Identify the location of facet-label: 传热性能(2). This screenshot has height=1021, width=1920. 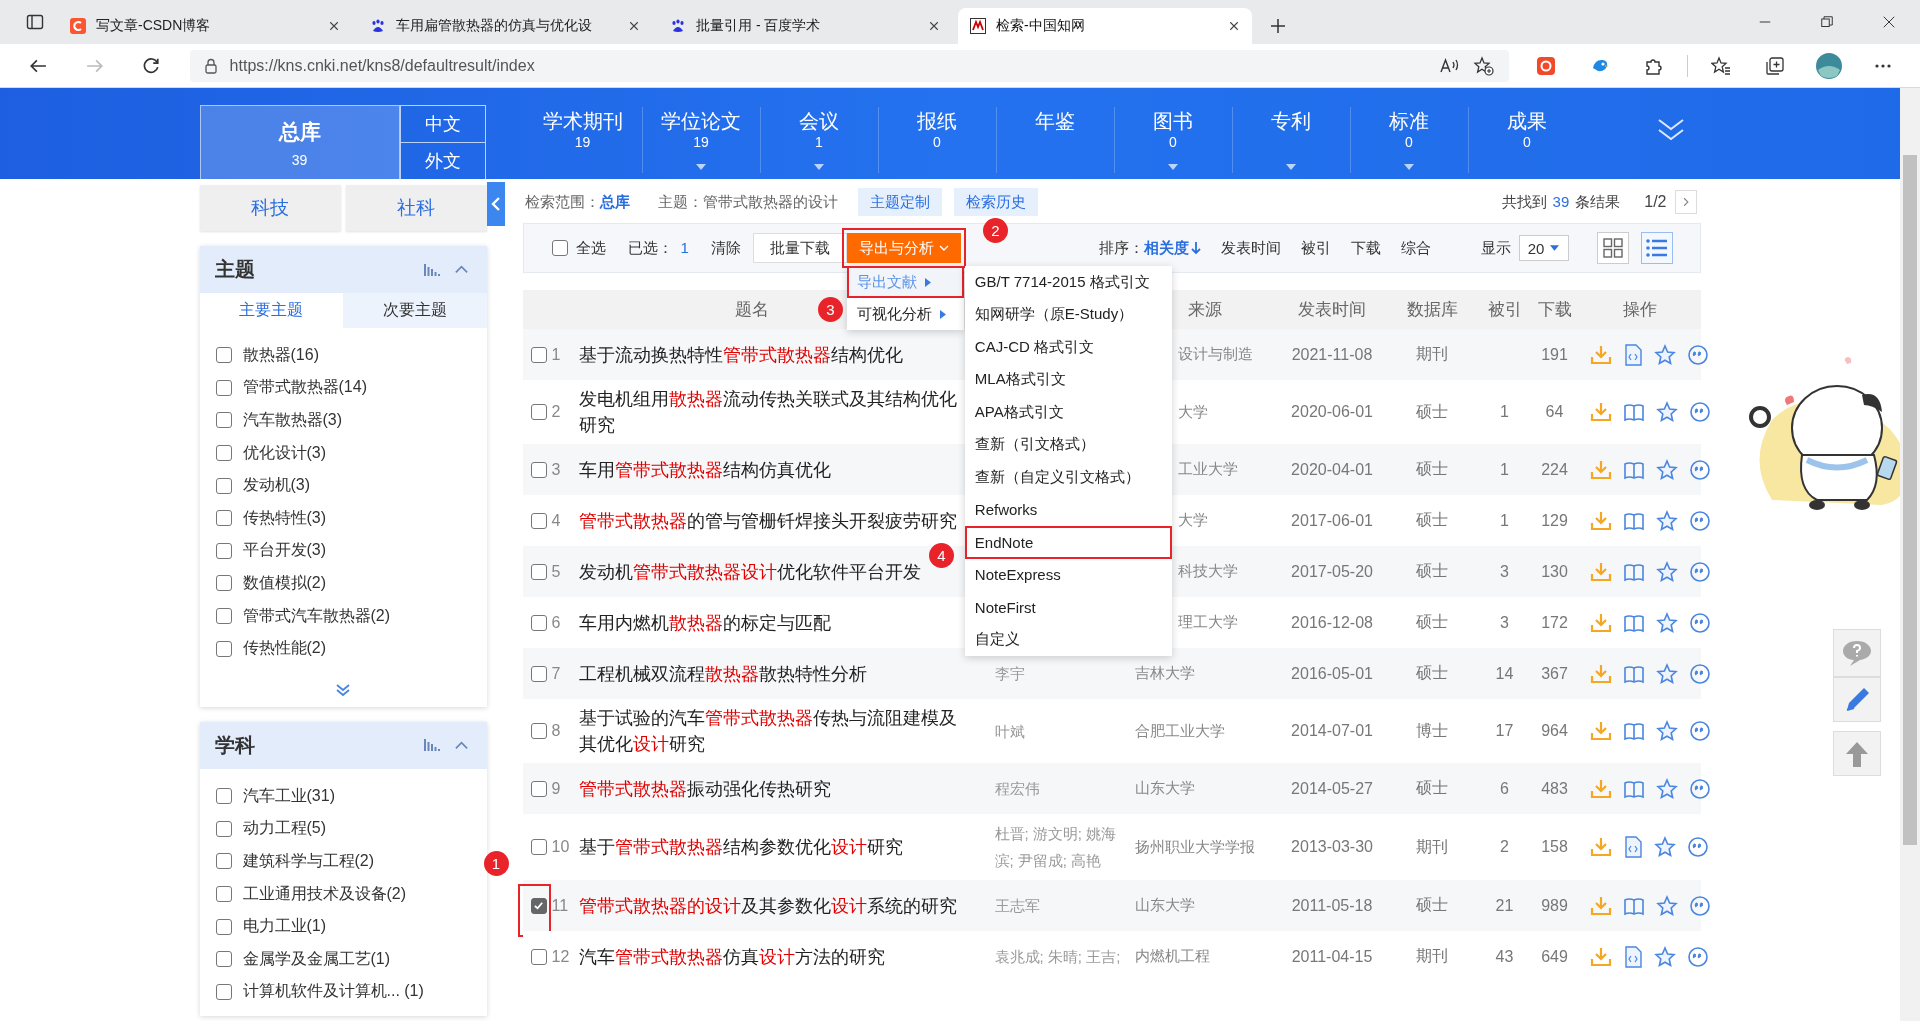
(284, 649).